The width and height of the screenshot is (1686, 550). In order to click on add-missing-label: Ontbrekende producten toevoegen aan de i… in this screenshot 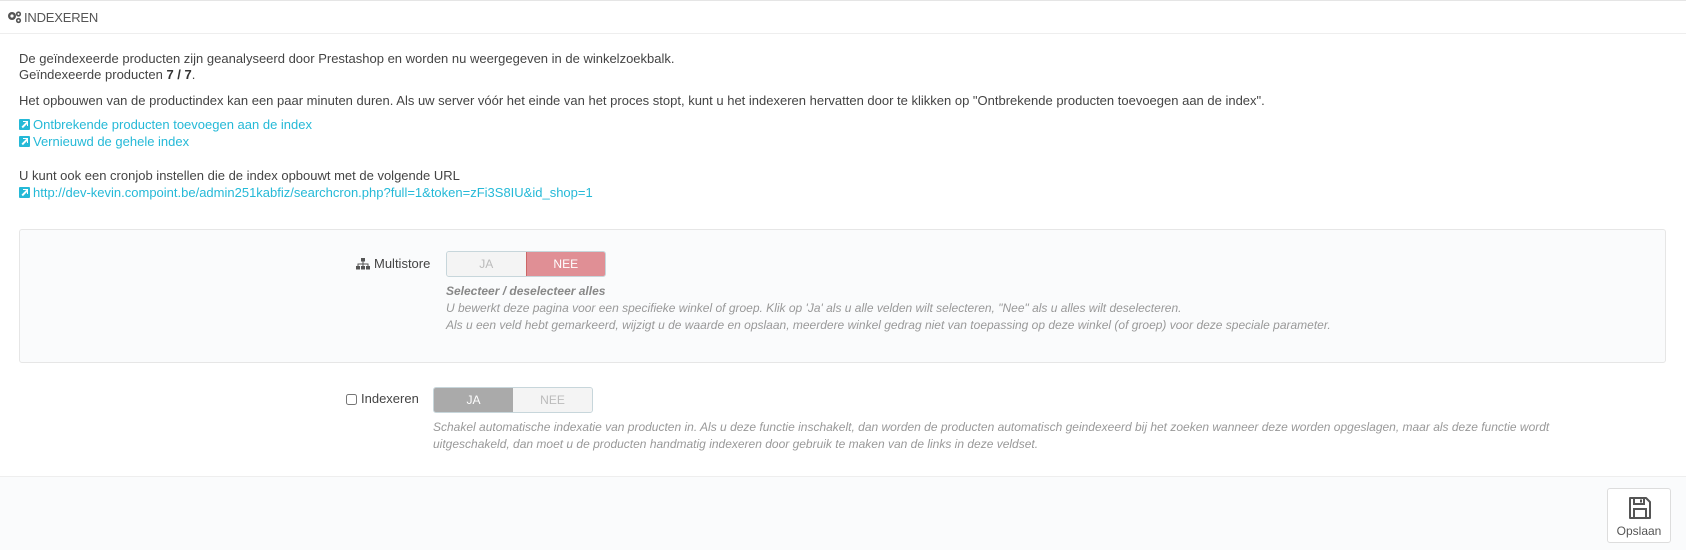, I will do `click(172, 124)`.